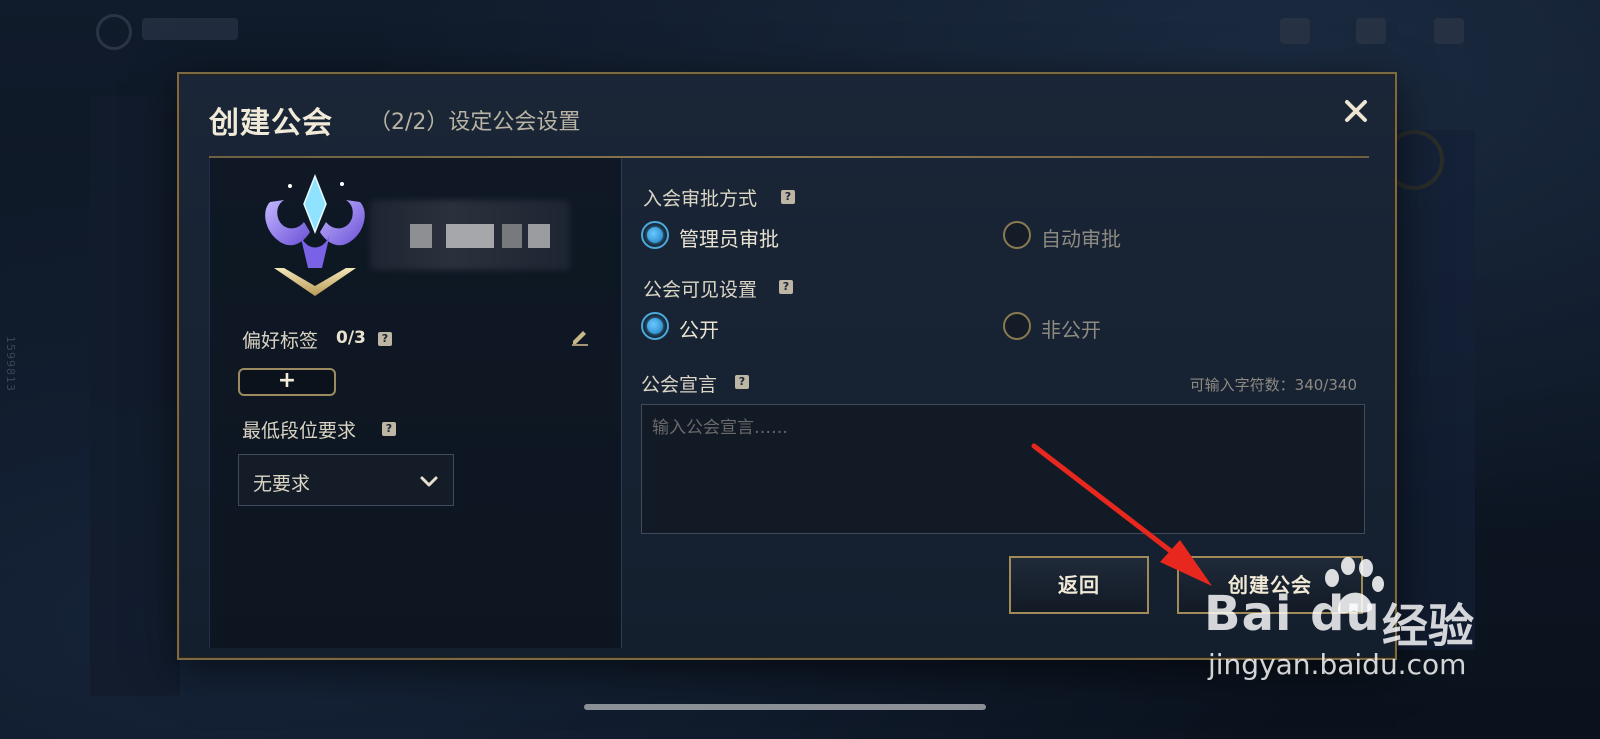  Describe the element at coordinates (679, 385) in the screenshot. I see `declaration-label: 公会宣言` at that location.